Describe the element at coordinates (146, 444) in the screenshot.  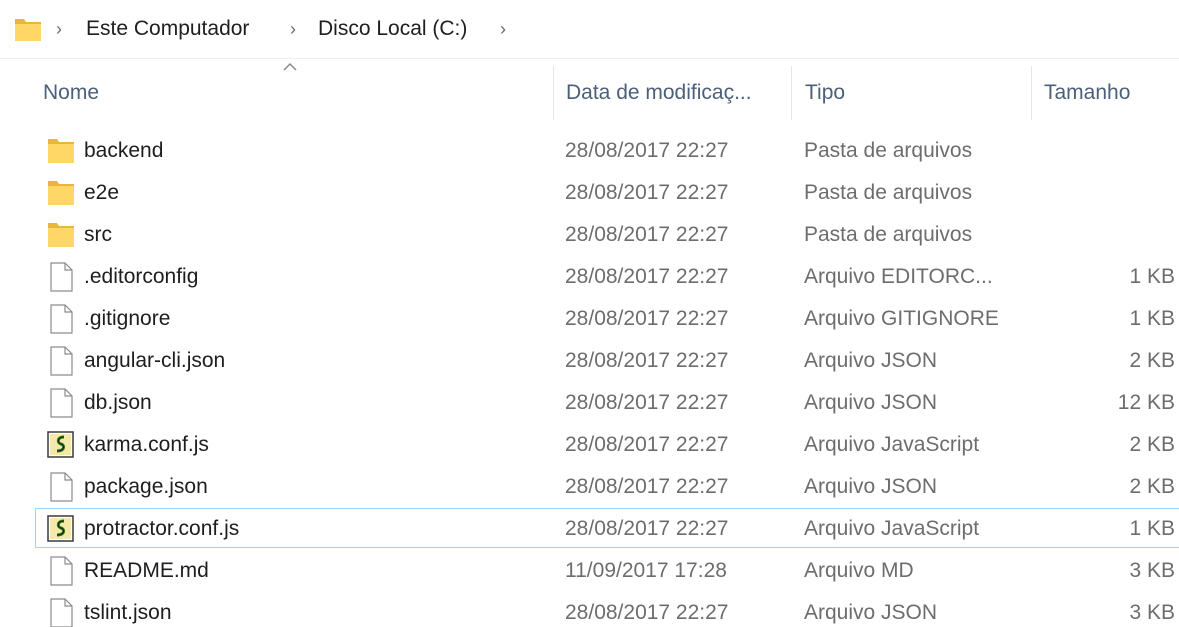
I see `file-name-cell: karma.conf.js` at that location.